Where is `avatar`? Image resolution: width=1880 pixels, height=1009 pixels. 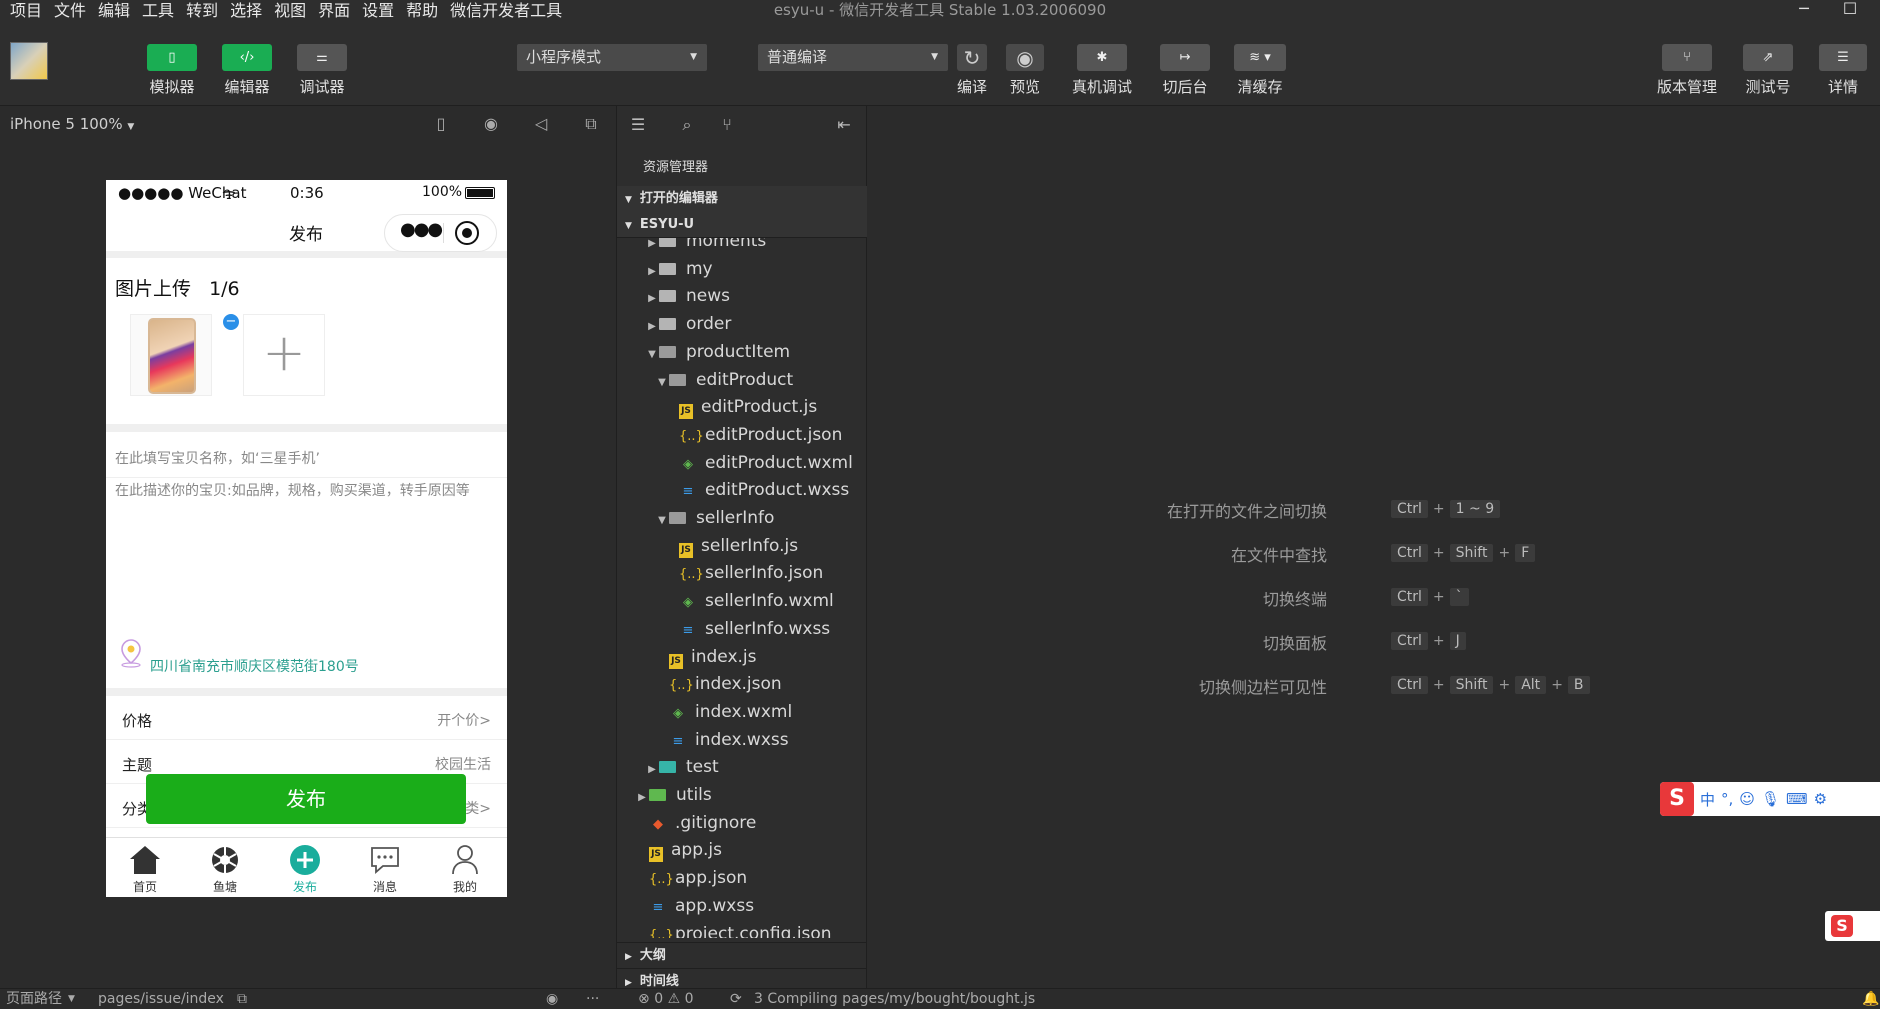
avatar is located at coordinates (29, 61).